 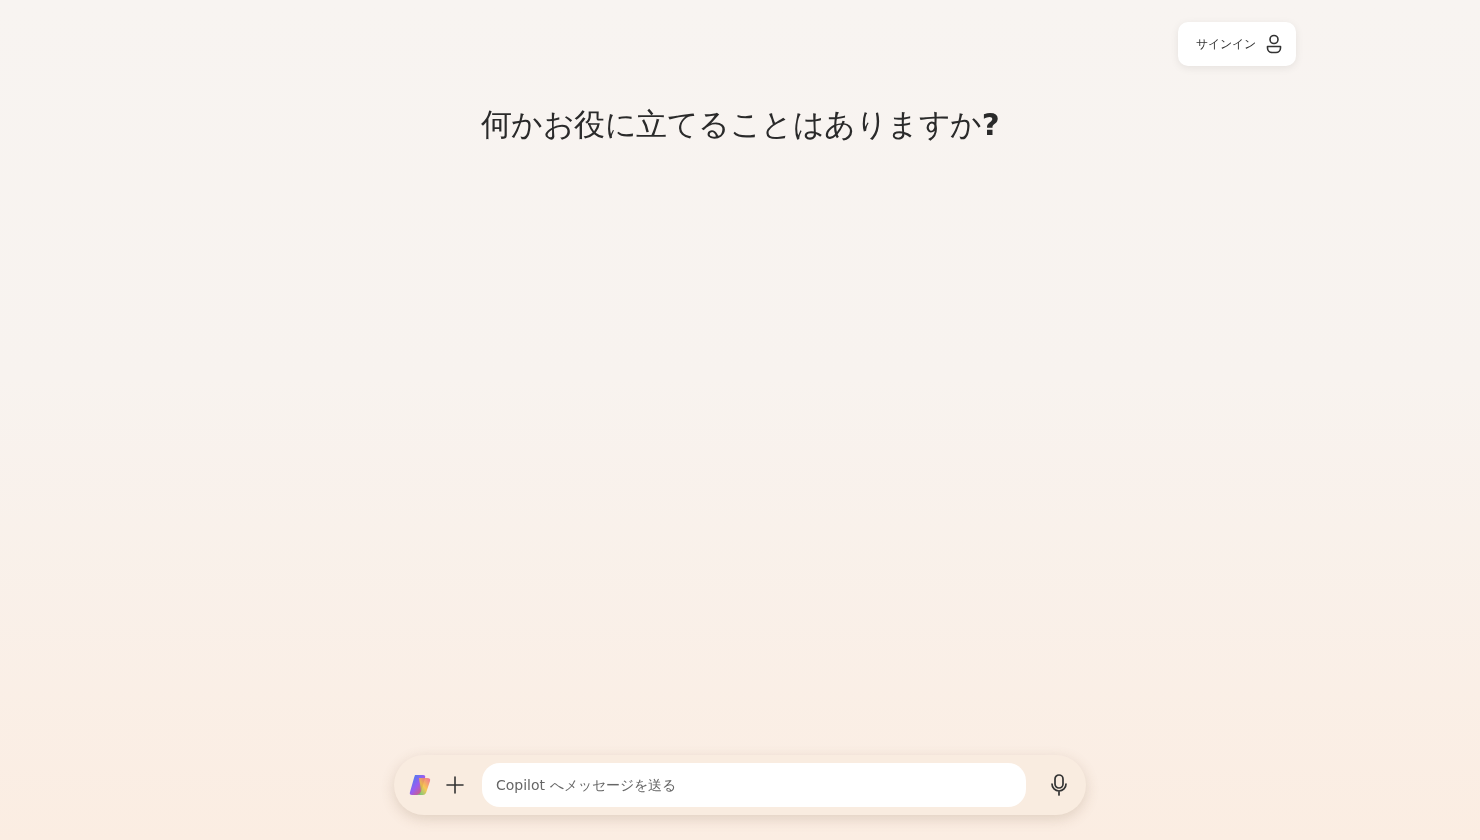 What do you see at coordinates (420, 785) in the screenshot?
I see `copilot-logo-icon` at bounding box center [420, 785].